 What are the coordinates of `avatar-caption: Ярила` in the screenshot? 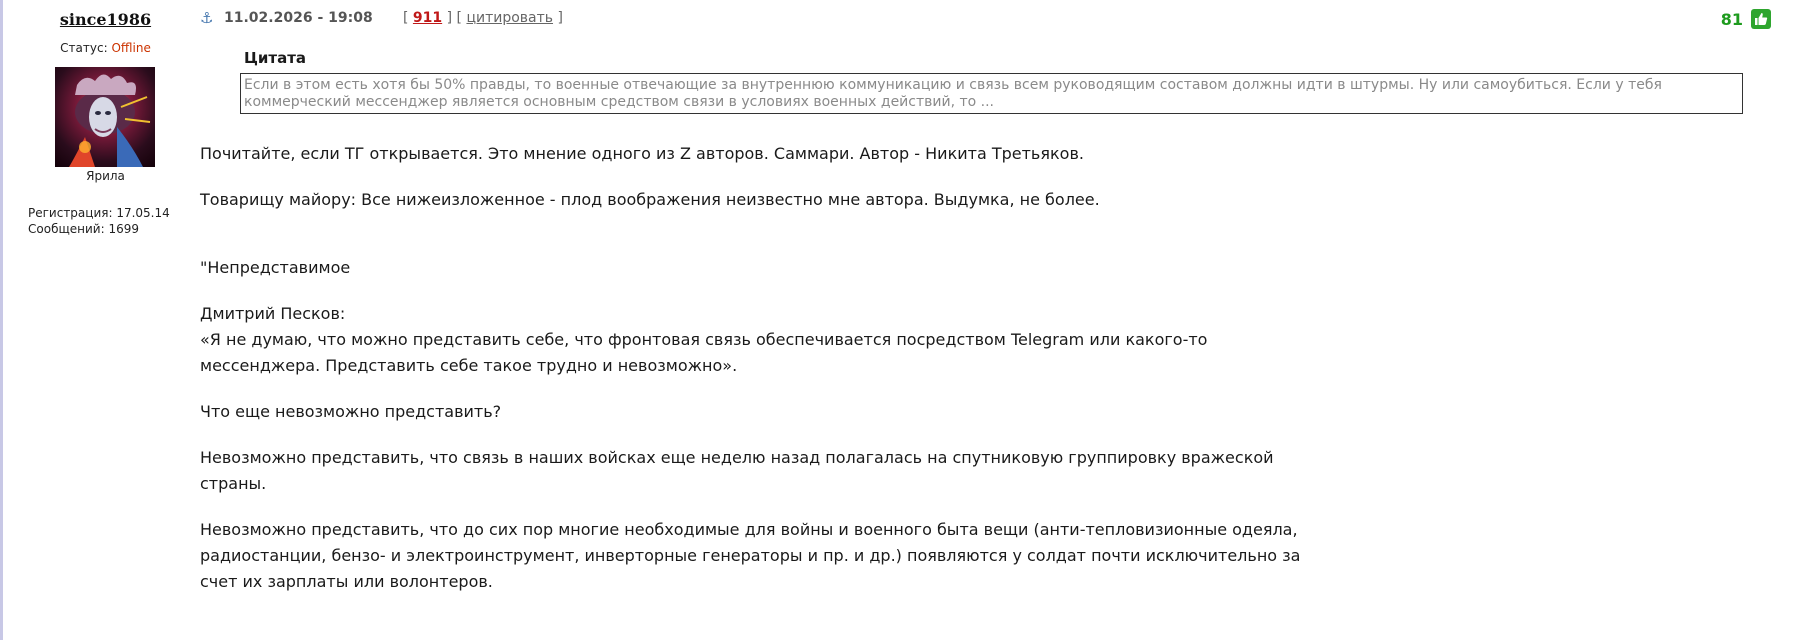 It's located at (105, 176).